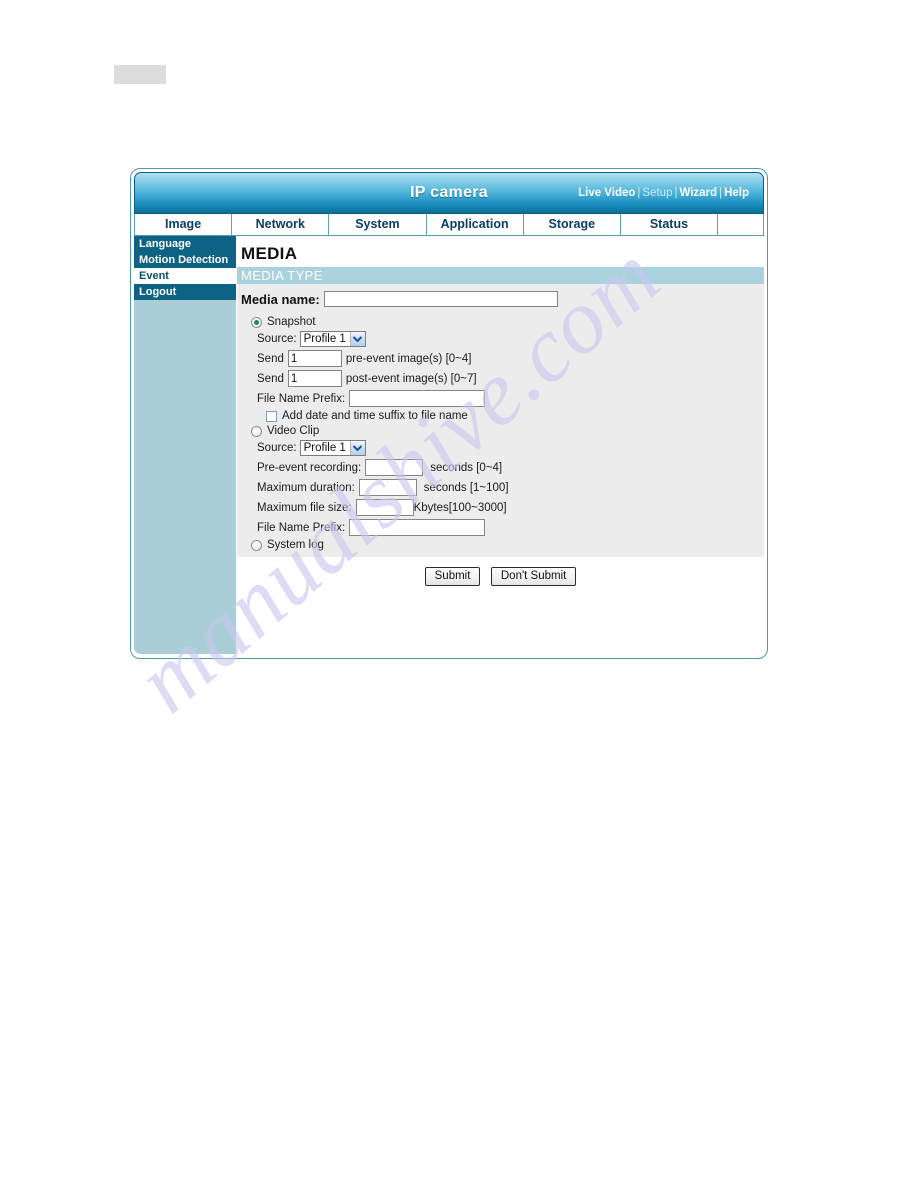 This screenshot has height=1188, width=918. Describe the element at coordinates (500, 275) in the screenshot. I see `section-header-media-type: MEDIA TYPE` at that location.